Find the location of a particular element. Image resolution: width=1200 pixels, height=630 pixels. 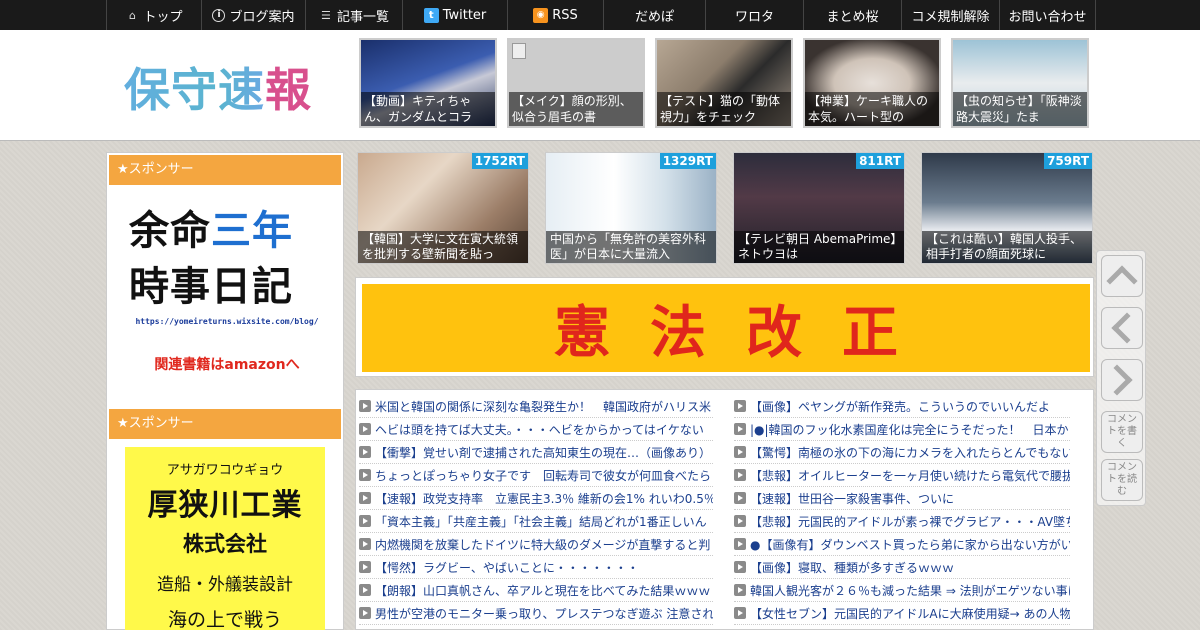

list-item-title: ちょっとぽっちゃり女子です 回転寿司で彼女が何皿食べたら is located at coordinates (543, 475).